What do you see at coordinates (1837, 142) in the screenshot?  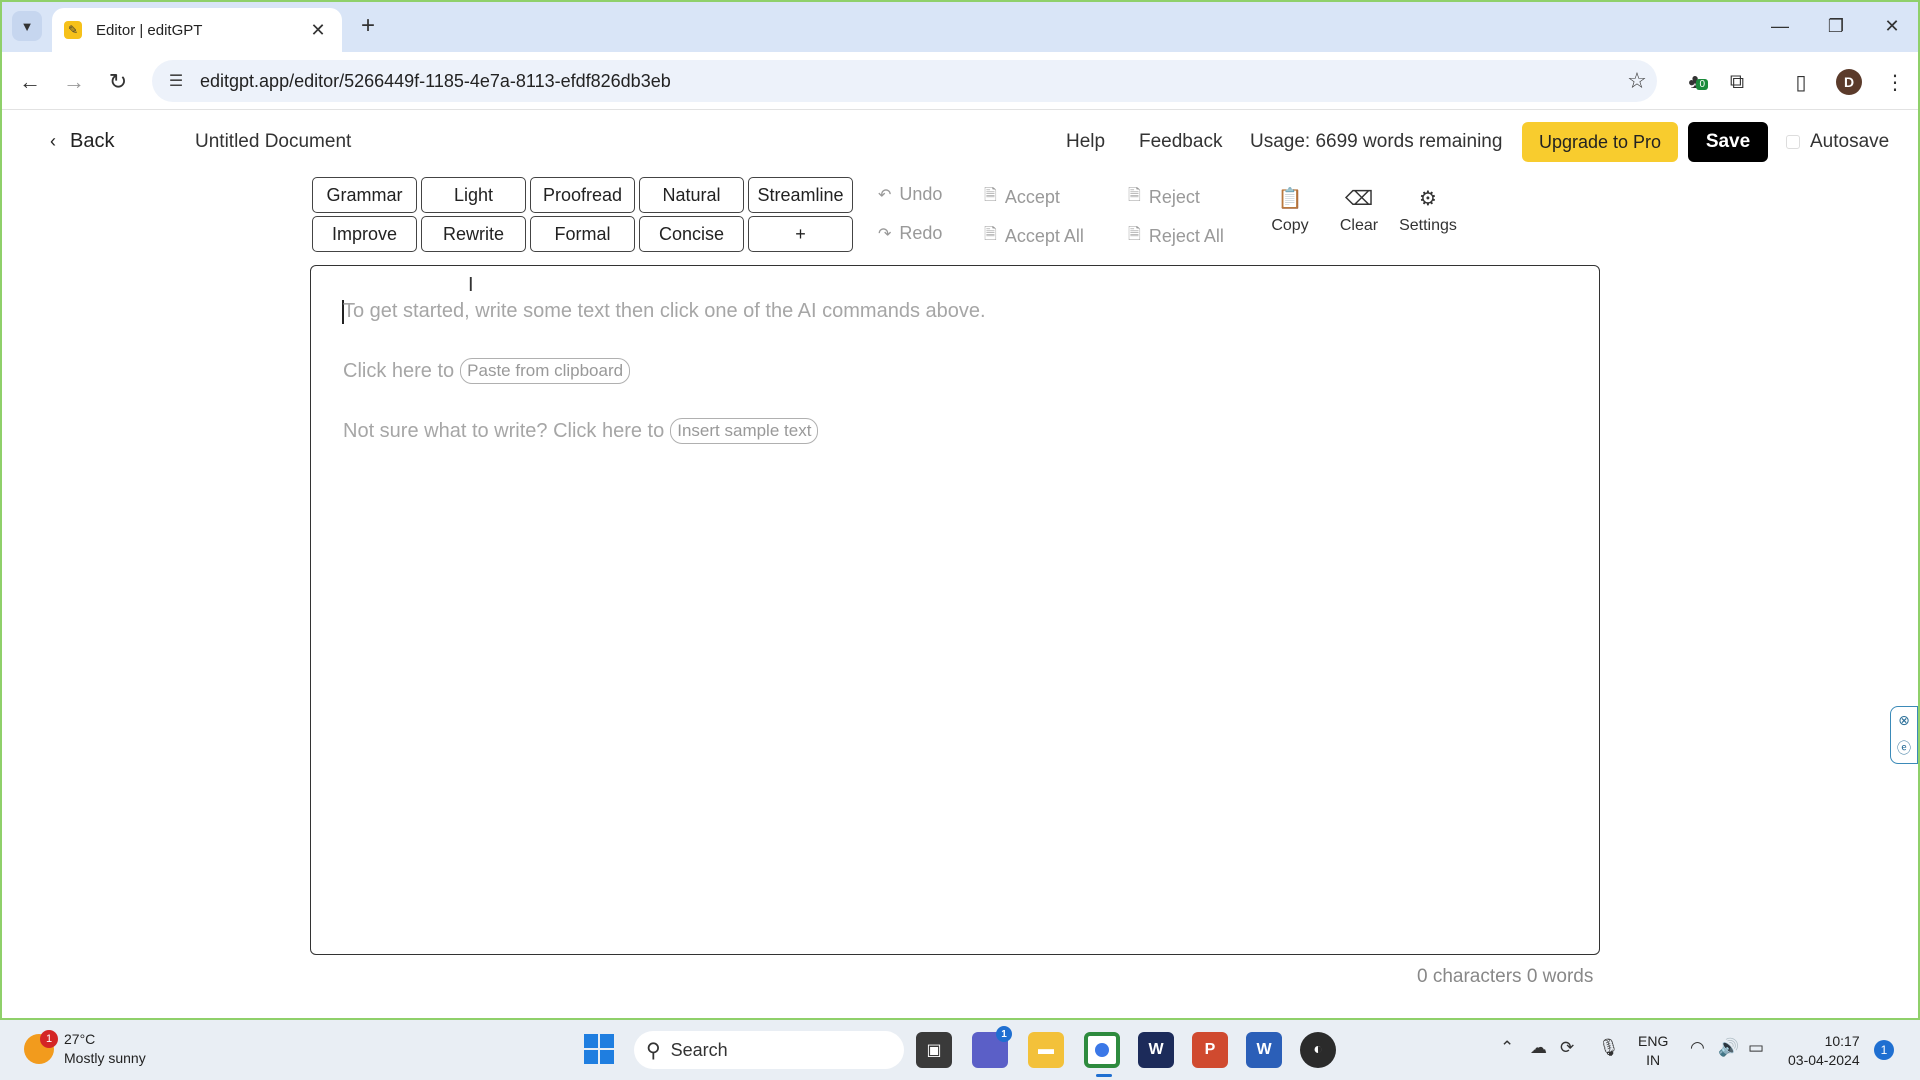 I see `autosave-toggle: Autosave` at bounding box center [1837, 142].